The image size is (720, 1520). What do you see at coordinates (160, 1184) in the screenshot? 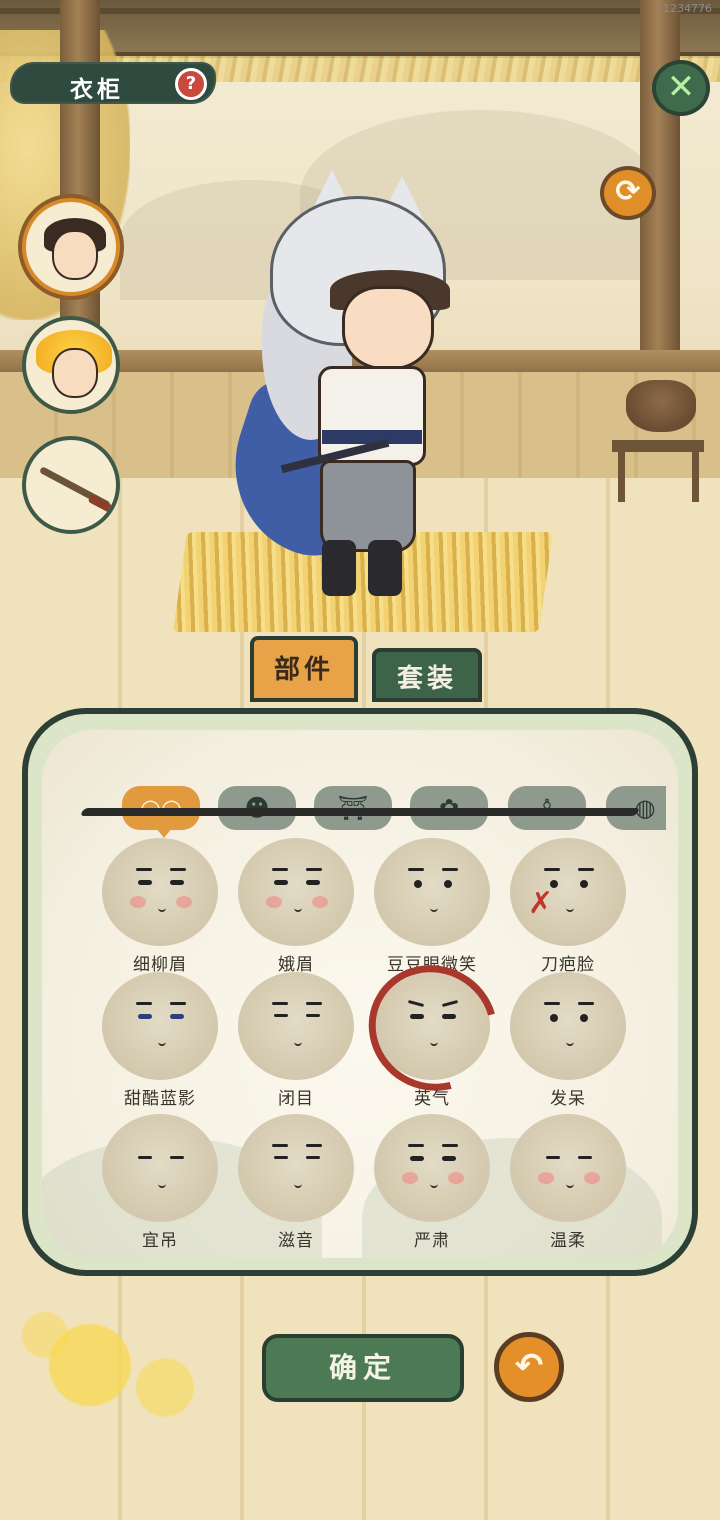
I see `face-option: 宜吊` at bounding box center [160, 1184].